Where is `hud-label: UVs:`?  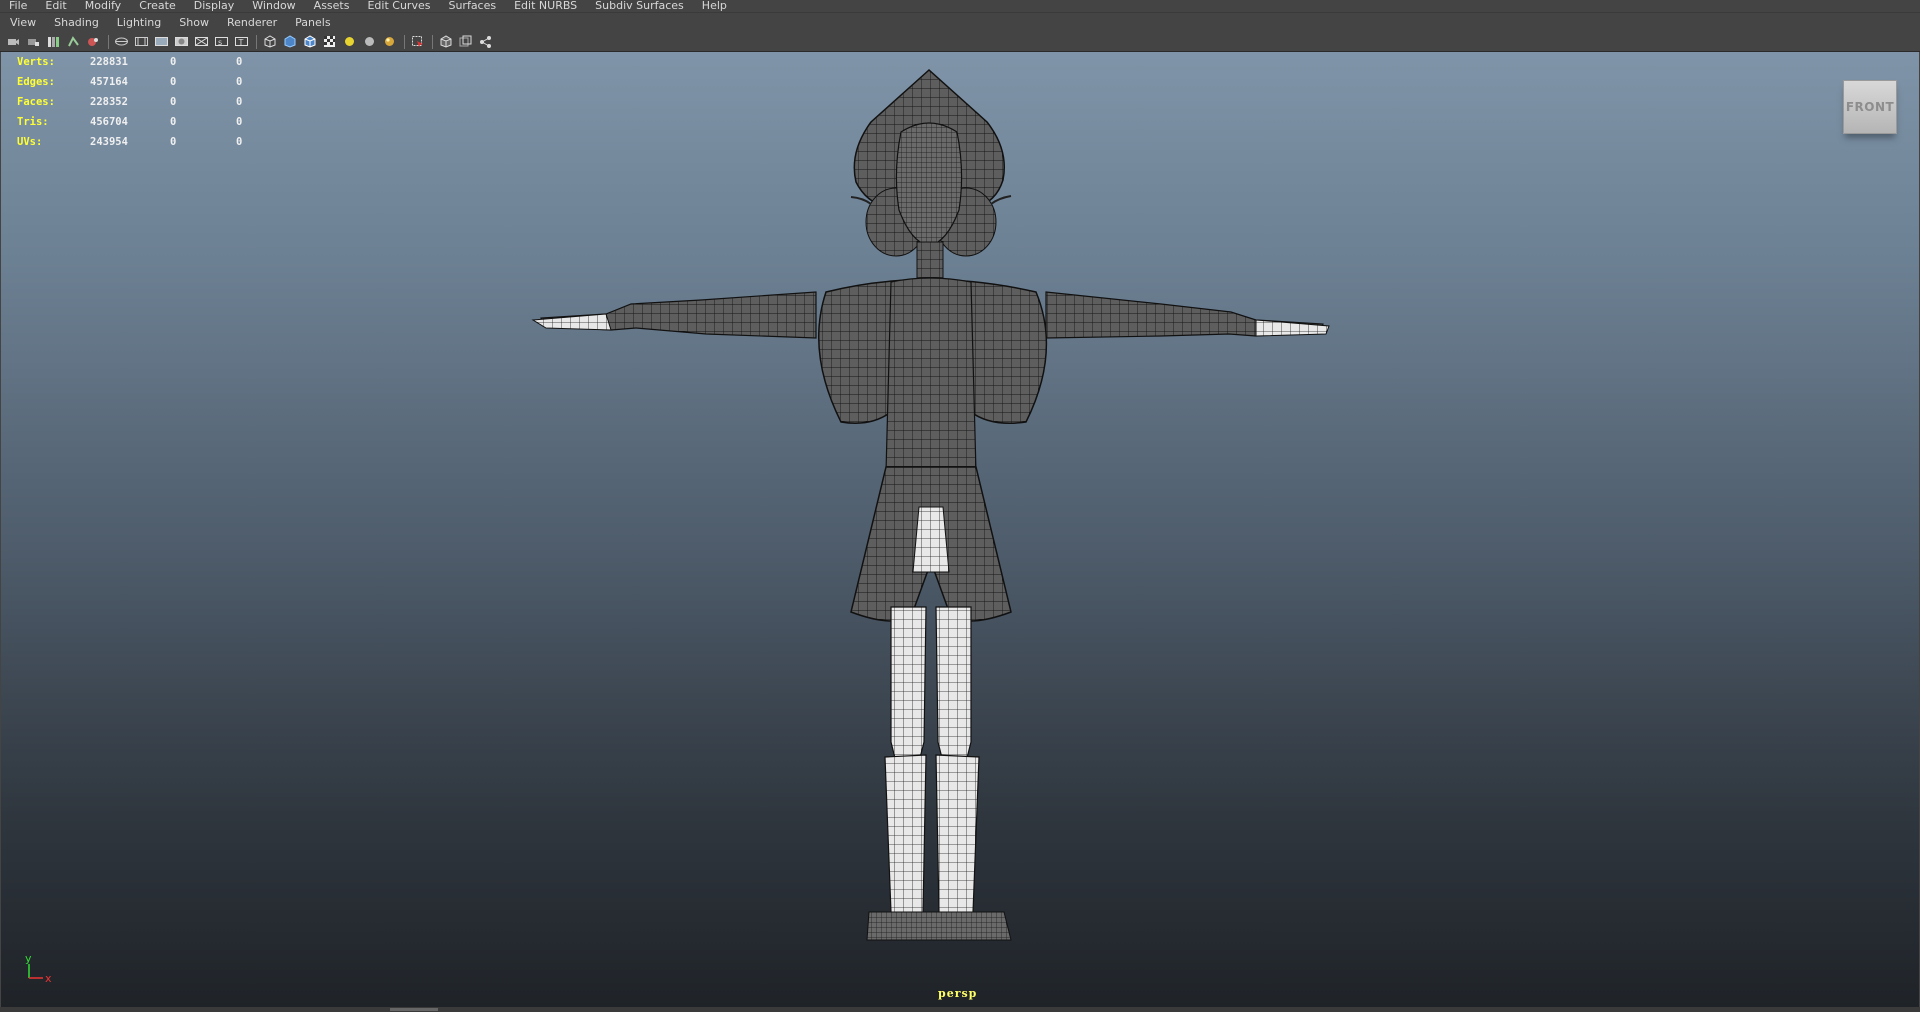
hud-label: UVs: is located at coordinates (30, 142).